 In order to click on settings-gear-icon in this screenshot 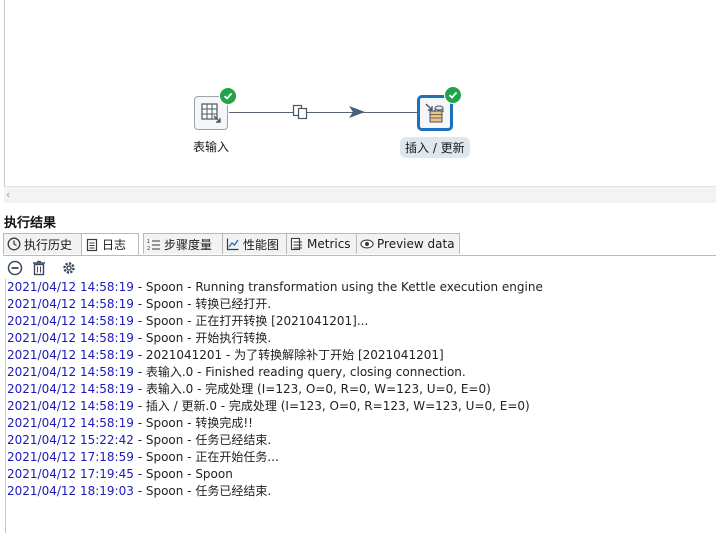, I will do `click(69, 268)`.